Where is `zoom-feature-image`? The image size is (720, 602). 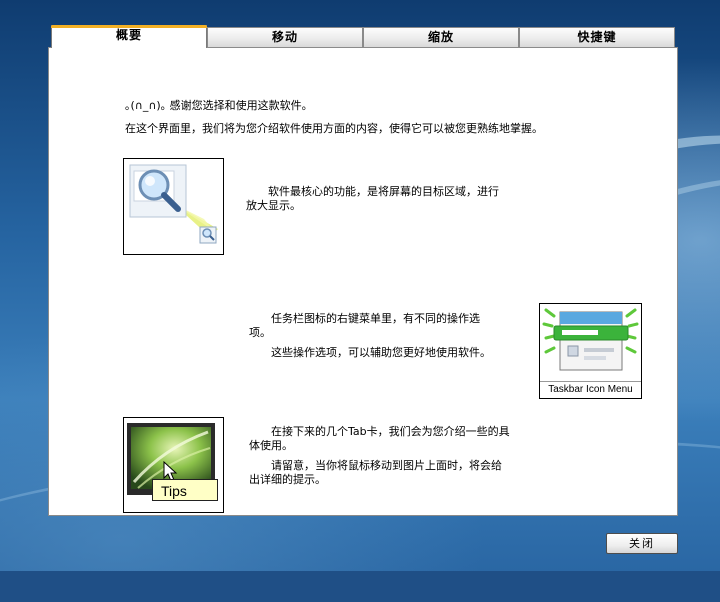 zoom-feature-image is located at coordinates (173, 206).